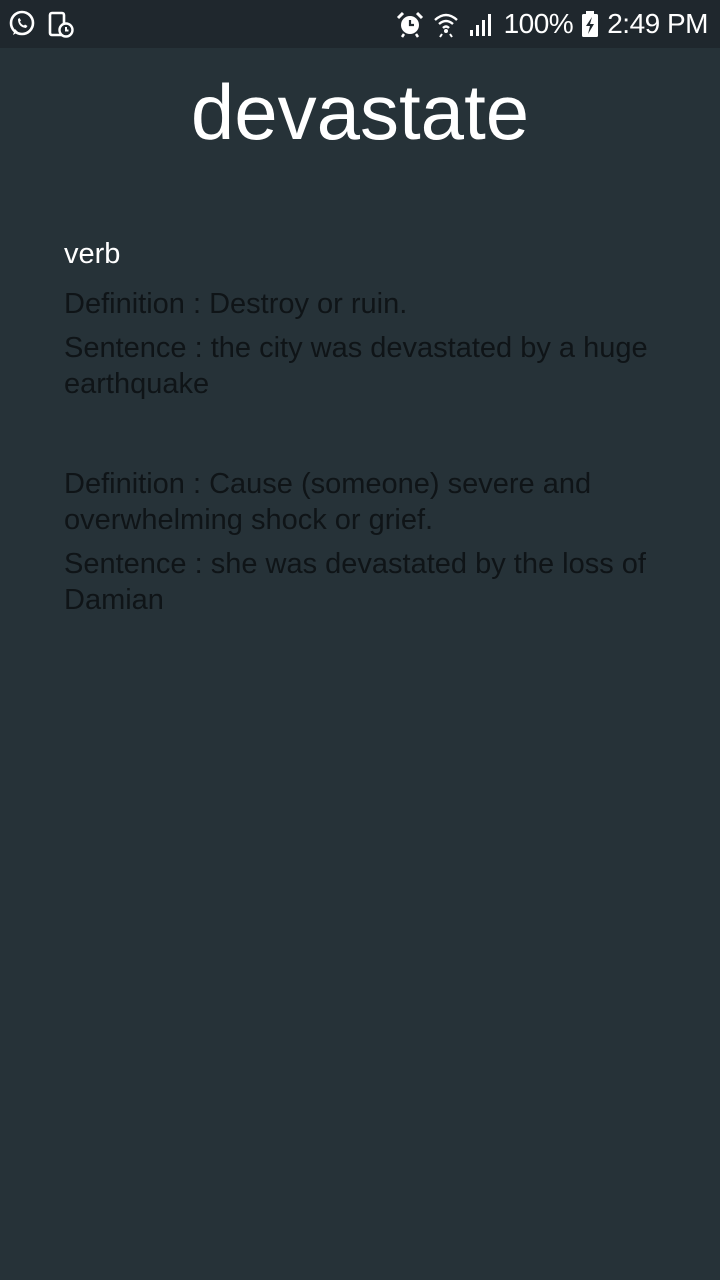  I want to click on status-bar-left, so click(47, 24).